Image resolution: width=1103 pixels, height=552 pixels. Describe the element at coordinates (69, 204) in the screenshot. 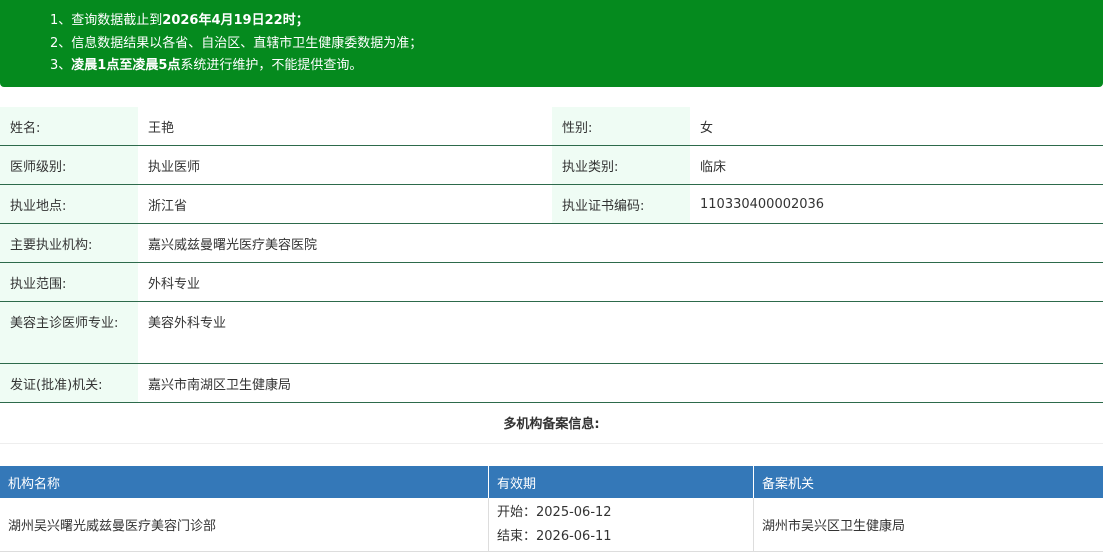

I see `location-label: 执业地点:` at that location.